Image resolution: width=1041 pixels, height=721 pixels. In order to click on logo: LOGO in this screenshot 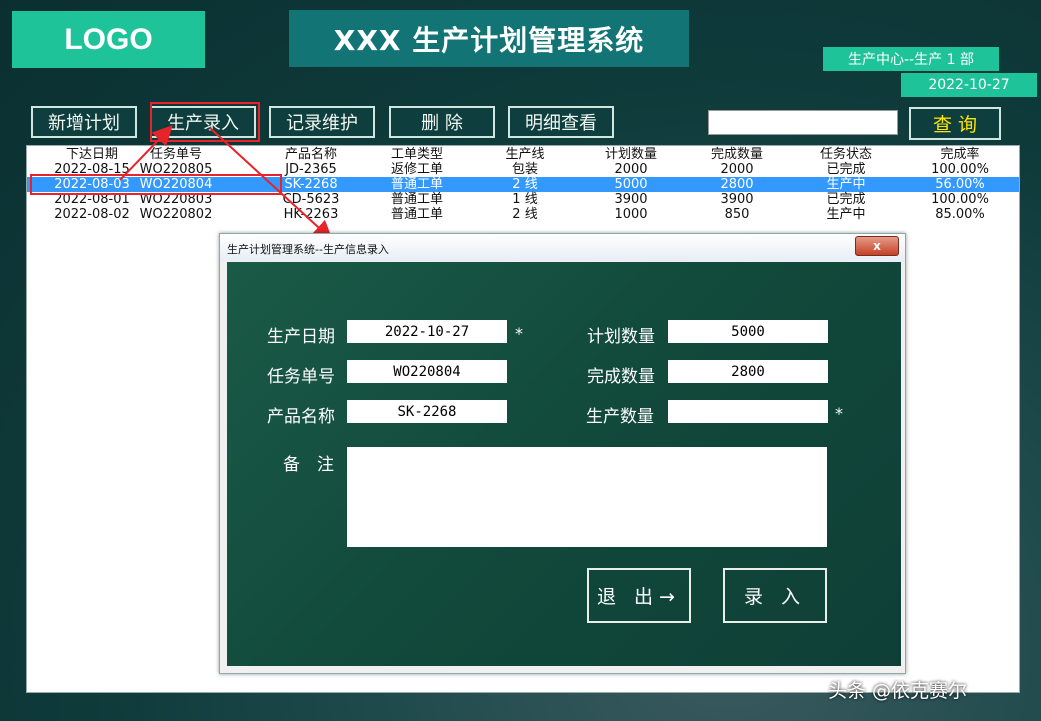, I will do `click(108, 39)`.